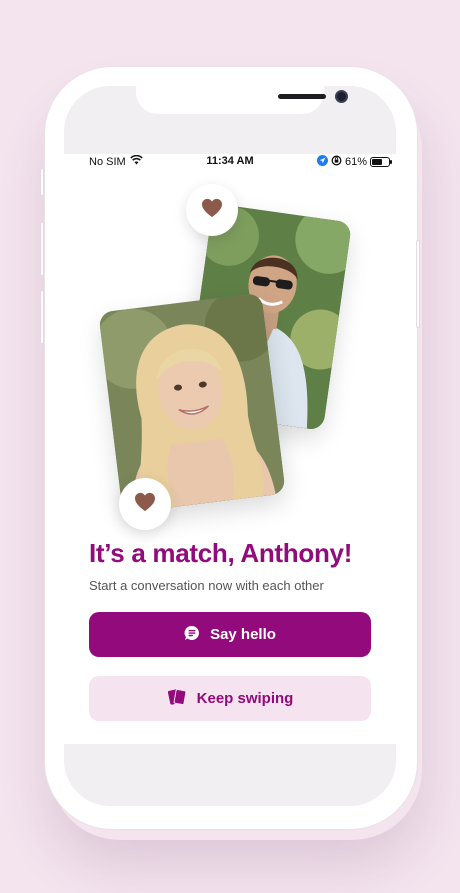  Describe the element at coordinates (221, 553) in the screenshot. I see `match-title: It’s a match, Anthony!` at that location.